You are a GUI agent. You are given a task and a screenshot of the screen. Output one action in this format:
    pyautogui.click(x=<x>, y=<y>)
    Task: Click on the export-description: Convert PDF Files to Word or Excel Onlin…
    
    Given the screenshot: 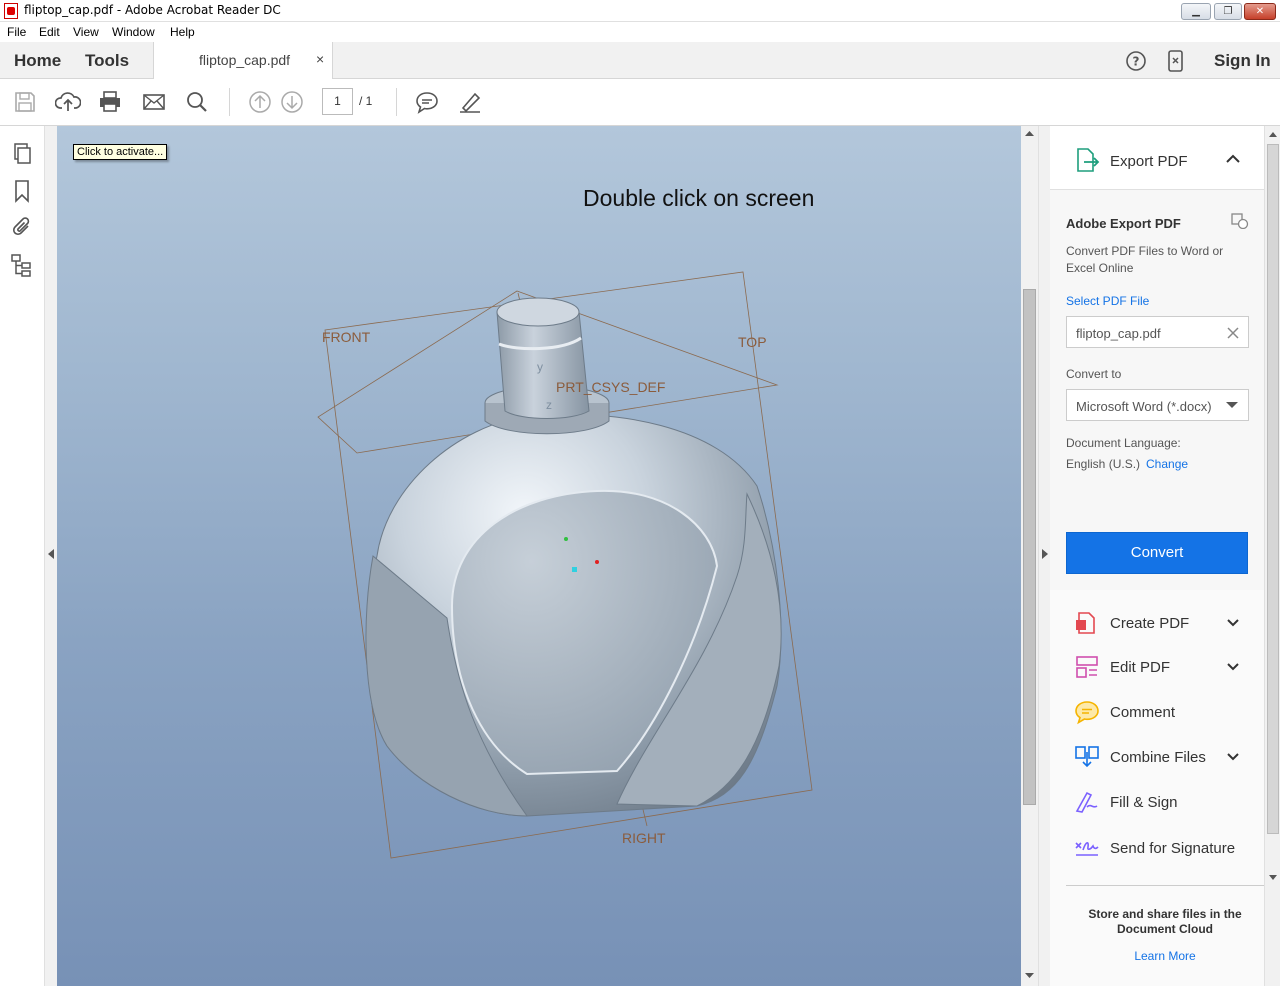 What is the action you would take?
    pyautogui.click(x=1145, y=259)
    